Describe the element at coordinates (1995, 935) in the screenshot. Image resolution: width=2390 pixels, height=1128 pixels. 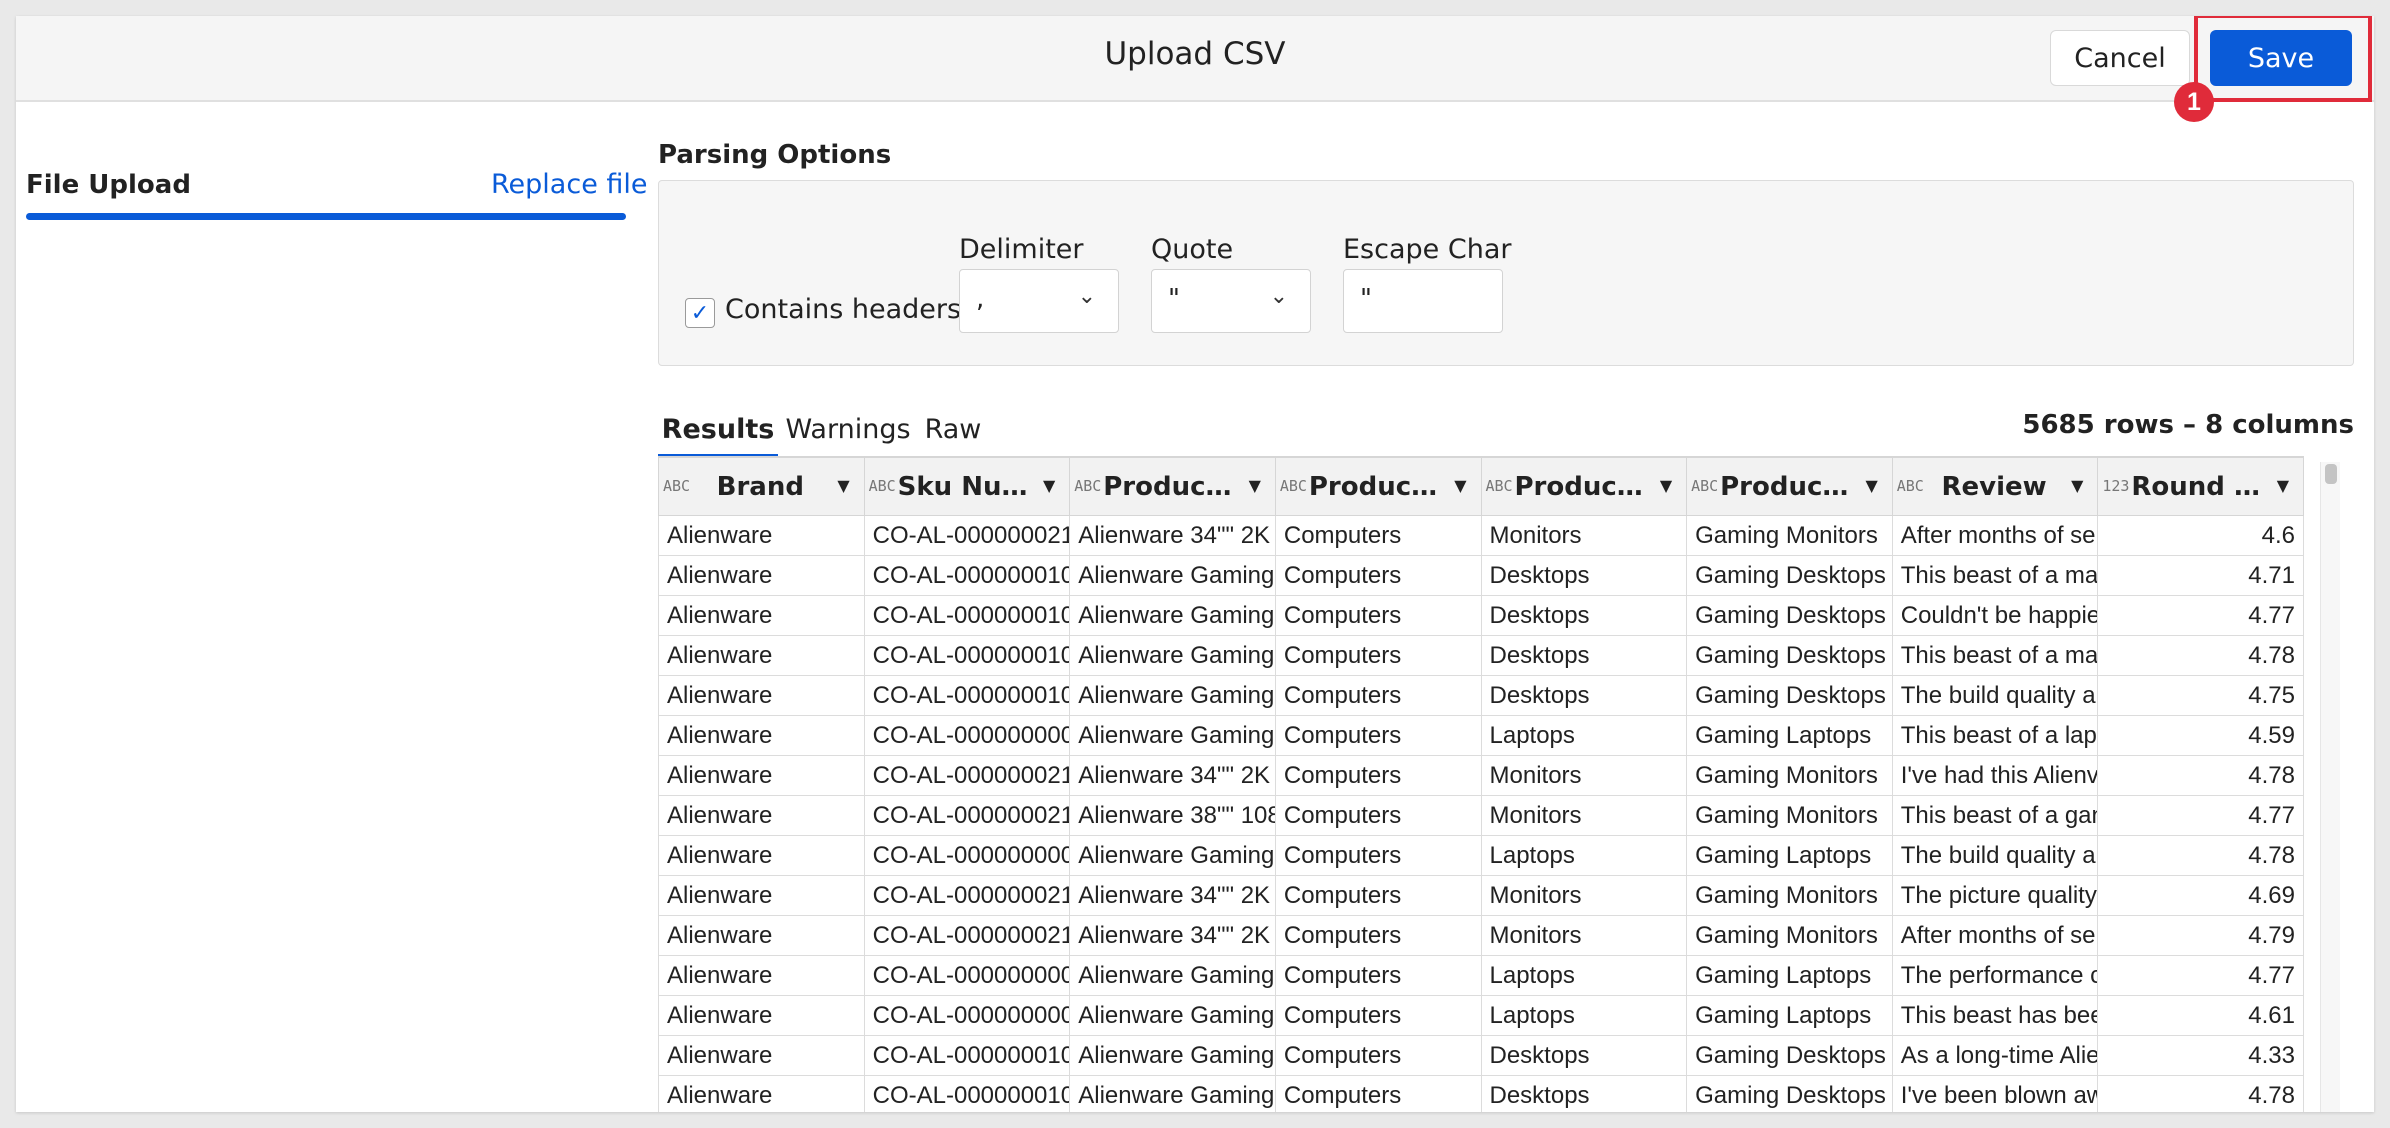
I see `table-cell: After months of se` at that location.